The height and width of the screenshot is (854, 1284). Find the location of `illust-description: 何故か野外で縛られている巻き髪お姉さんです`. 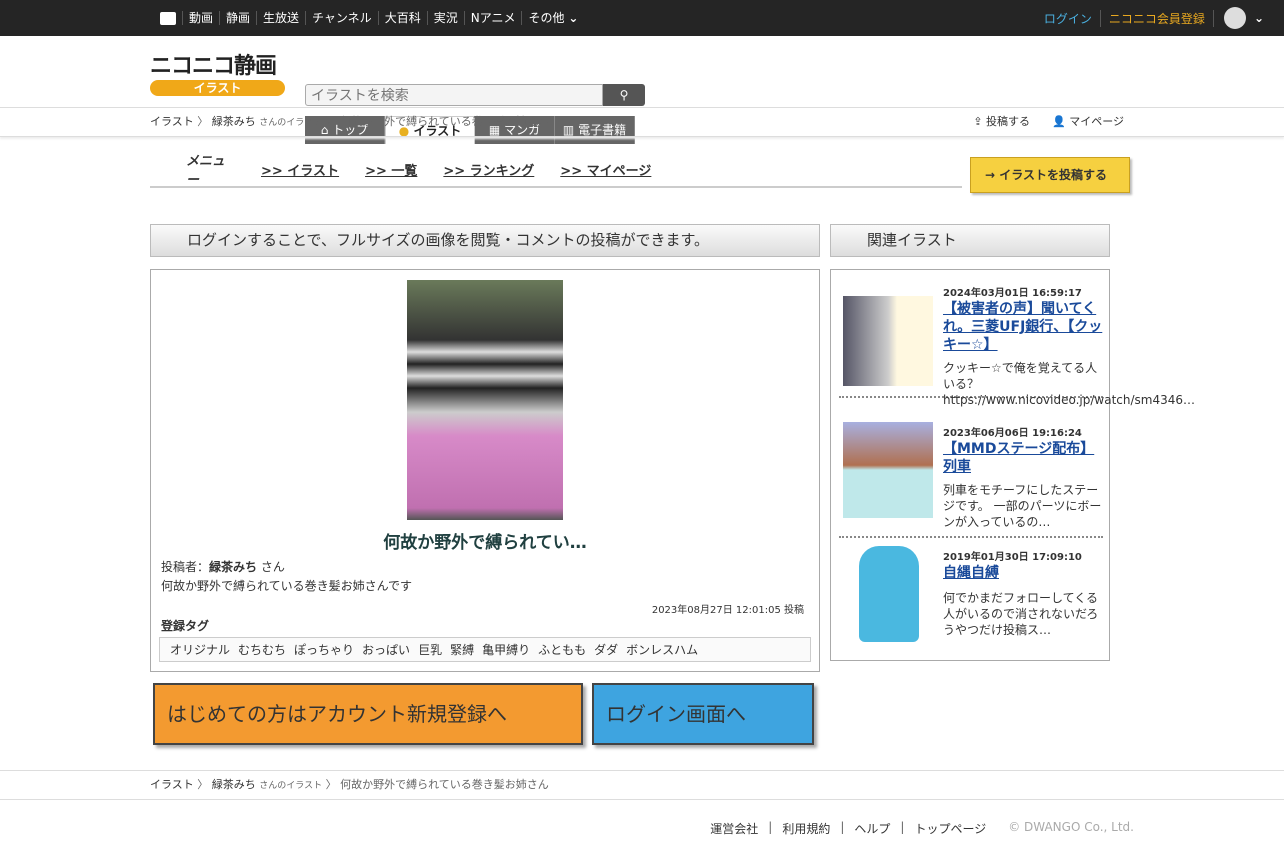

illust-description: 何故か野外で縛られている巻き髪お姉さんです is located at coordinates (287, 586).